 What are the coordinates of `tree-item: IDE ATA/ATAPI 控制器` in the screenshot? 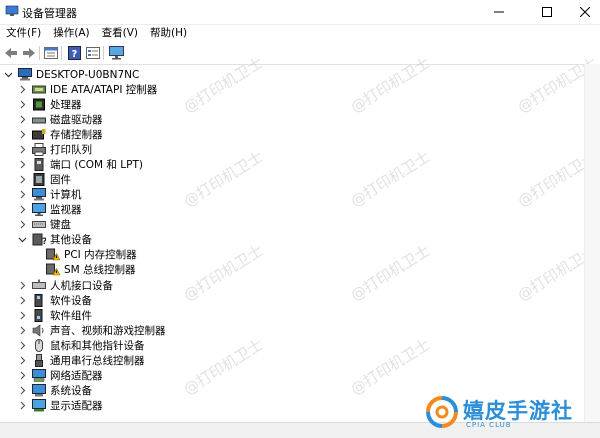 It's located at (87, 89).